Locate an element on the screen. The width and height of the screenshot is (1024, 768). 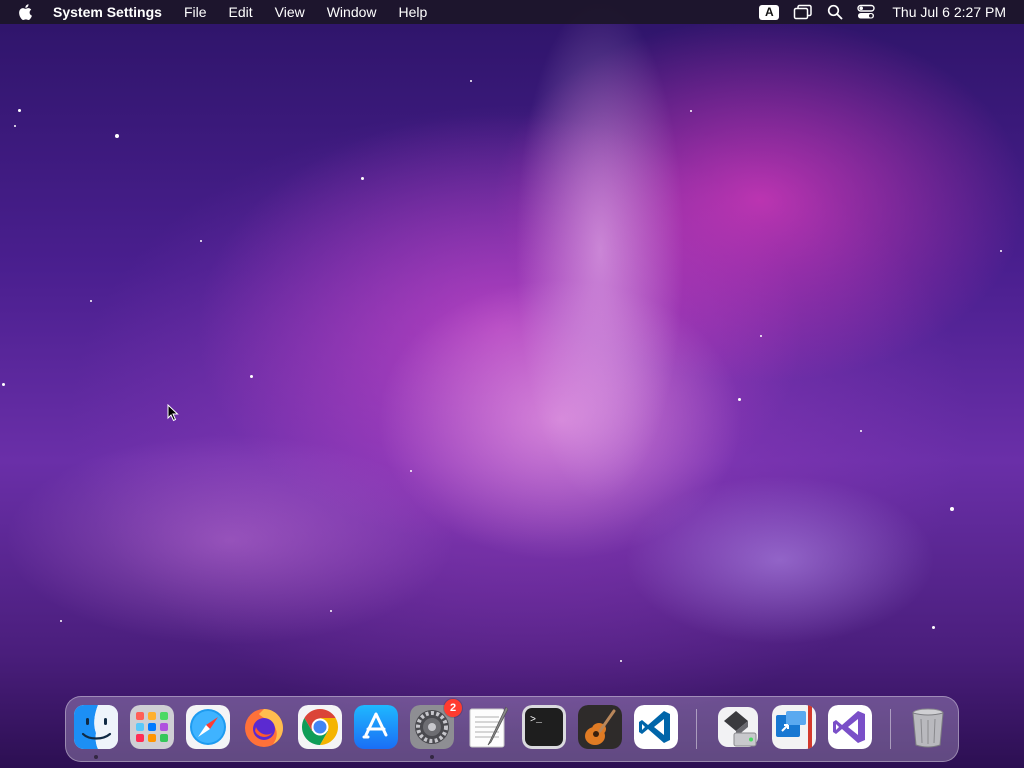
menu-app-name: System Settings is located at coordinates (107, 12).